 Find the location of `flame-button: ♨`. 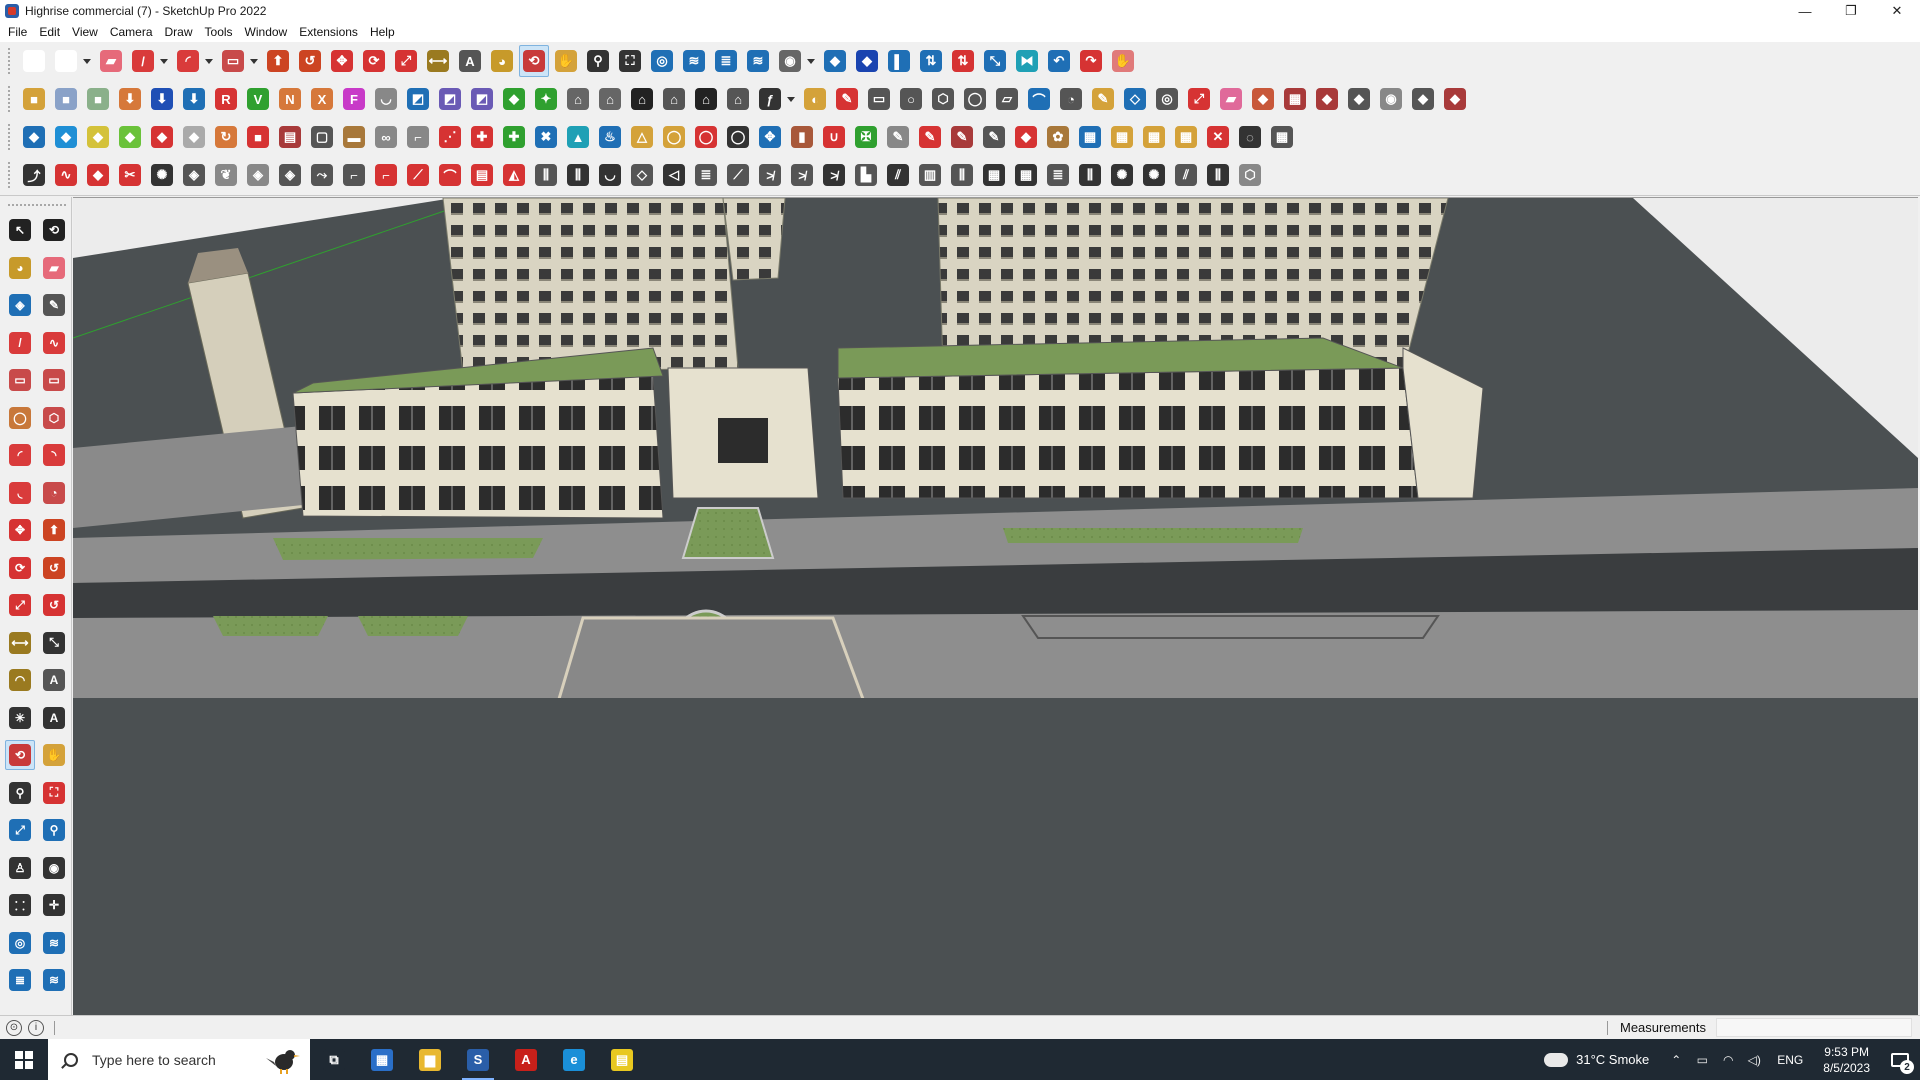

flame-button: ♨ is located at coordinates (610, 137).